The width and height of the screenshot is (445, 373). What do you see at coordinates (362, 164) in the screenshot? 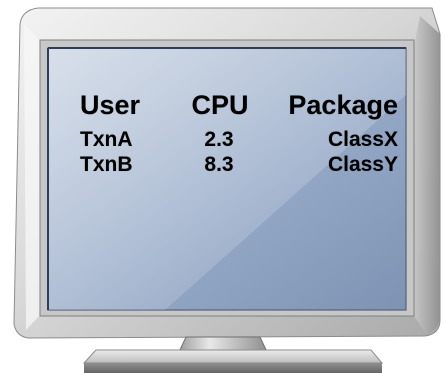
I see `row-package: ClassY` at bounding box center [362, 164].